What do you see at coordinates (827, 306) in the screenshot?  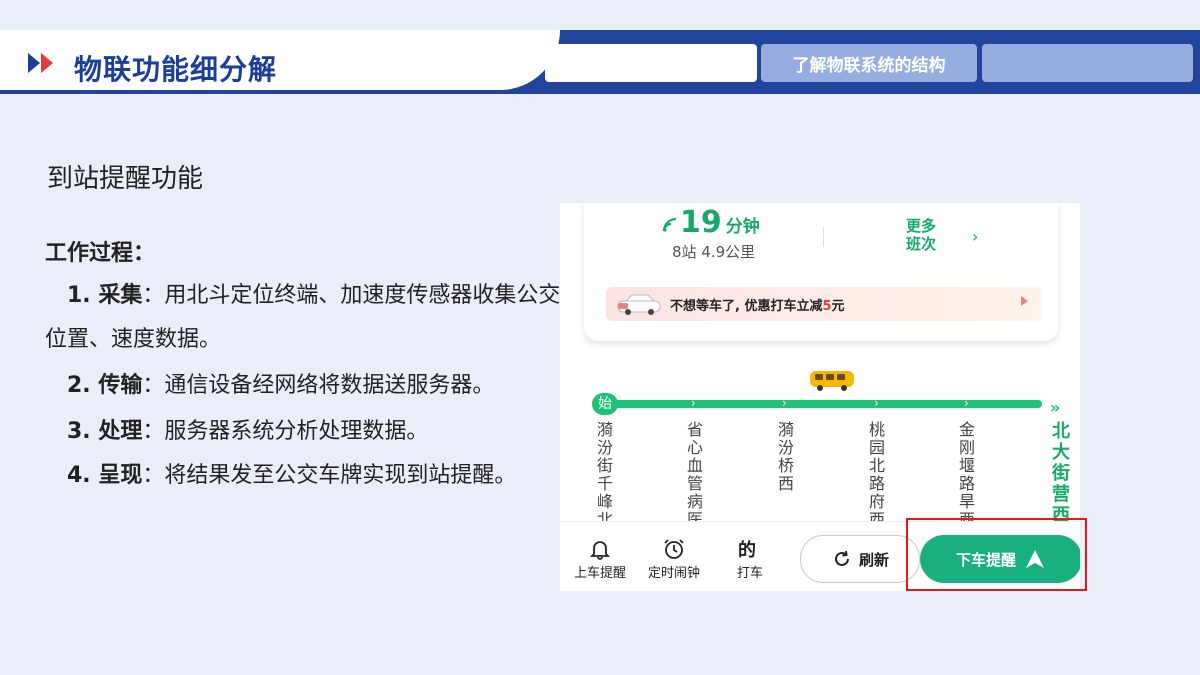 I see `promo-amount: 5` at bounding box center [827, 306].